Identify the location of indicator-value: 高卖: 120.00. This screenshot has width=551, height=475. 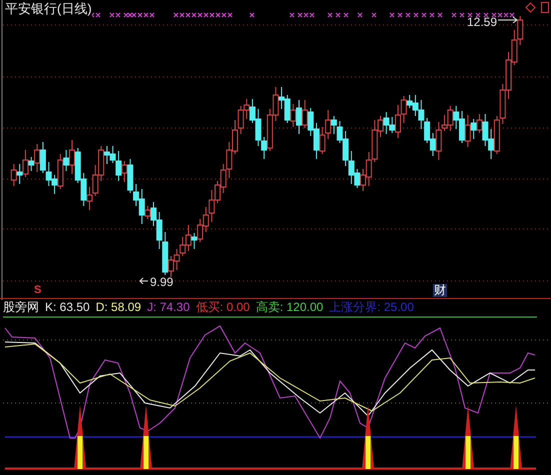
(290, 307).